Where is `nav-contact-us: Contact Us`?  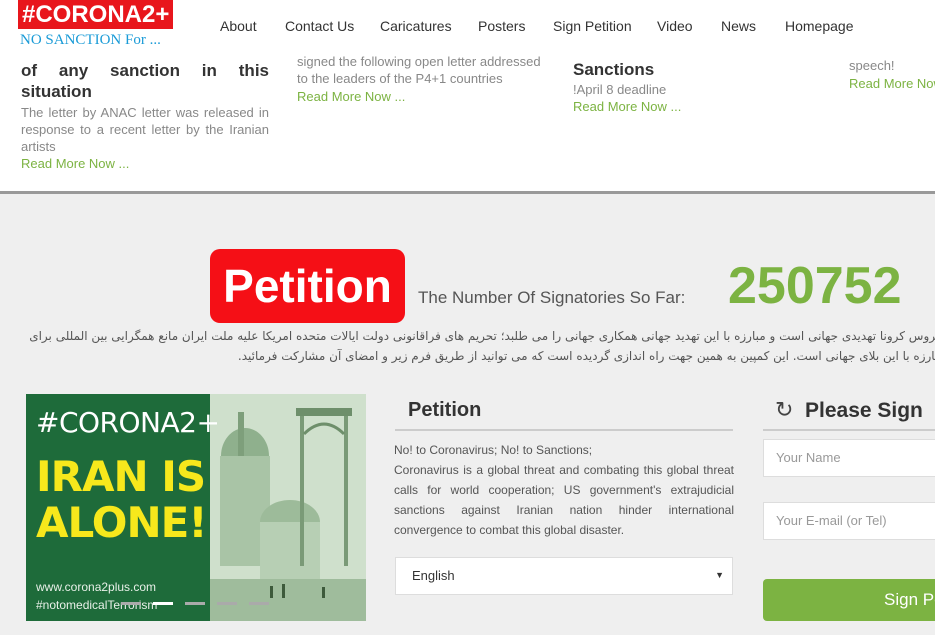 nav-contact-us: Contact Us is located at coordinates (319, 26).